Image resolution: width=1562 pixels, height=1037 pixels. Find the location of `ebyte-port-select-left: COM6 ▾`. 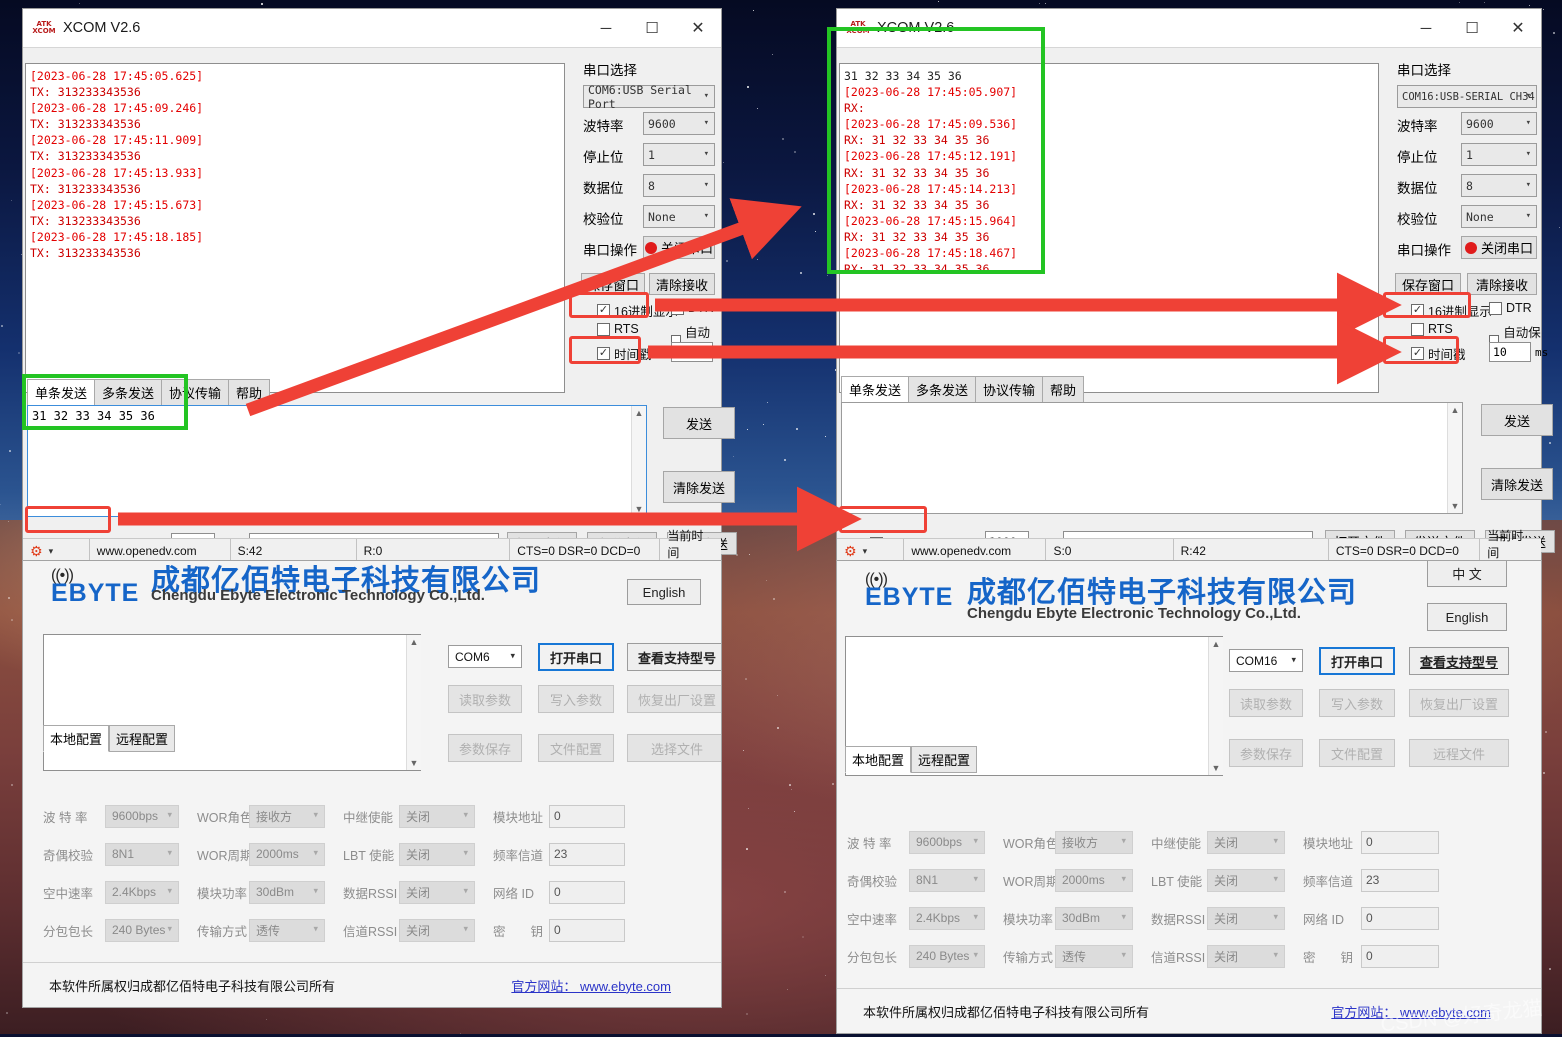

ebyte-port-select-left: COM6 ▾ is located at coordinates (485, 656).